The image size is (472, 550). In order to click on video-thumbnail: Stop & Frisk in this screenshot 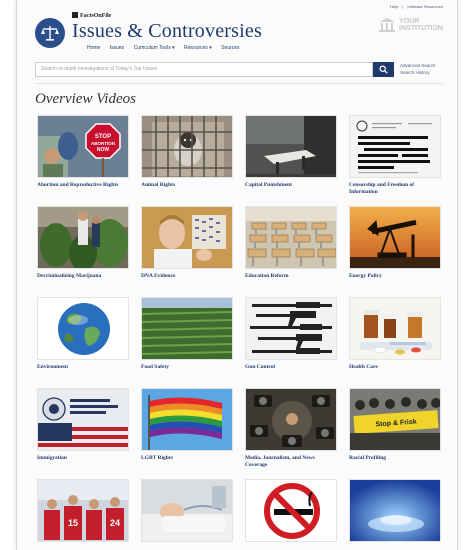, I will do `click(395, 419)`.